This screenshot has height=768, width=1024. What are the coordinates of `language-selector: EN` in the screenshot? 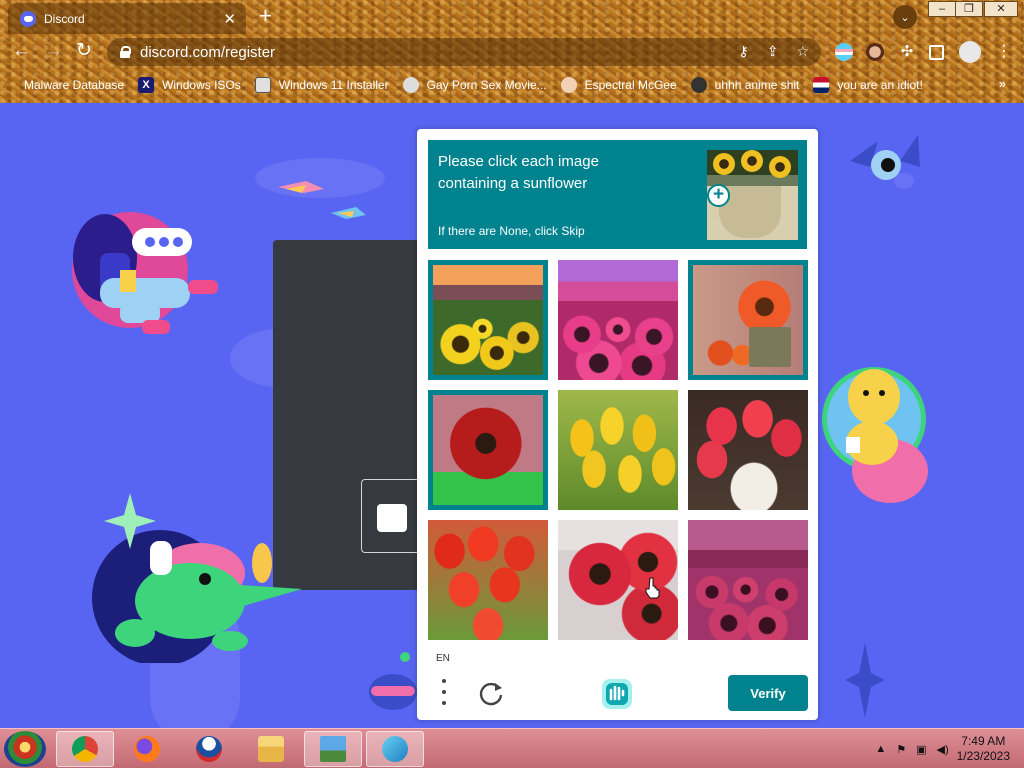 It's located at (443, 658).